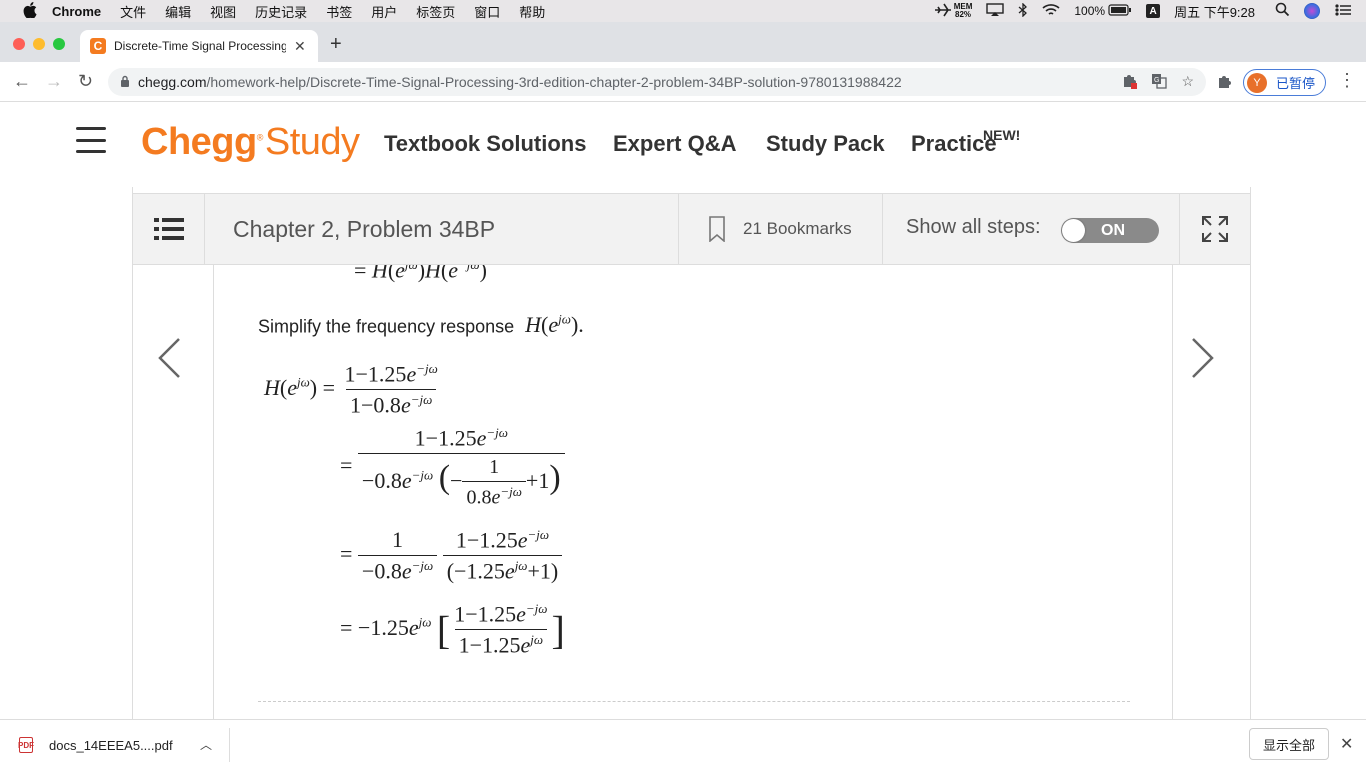 This screenshot has width=1366, height=768. Describe the element at coordinates (384, 11) in the screenshot. I see `menu-people: 用户` at that location.